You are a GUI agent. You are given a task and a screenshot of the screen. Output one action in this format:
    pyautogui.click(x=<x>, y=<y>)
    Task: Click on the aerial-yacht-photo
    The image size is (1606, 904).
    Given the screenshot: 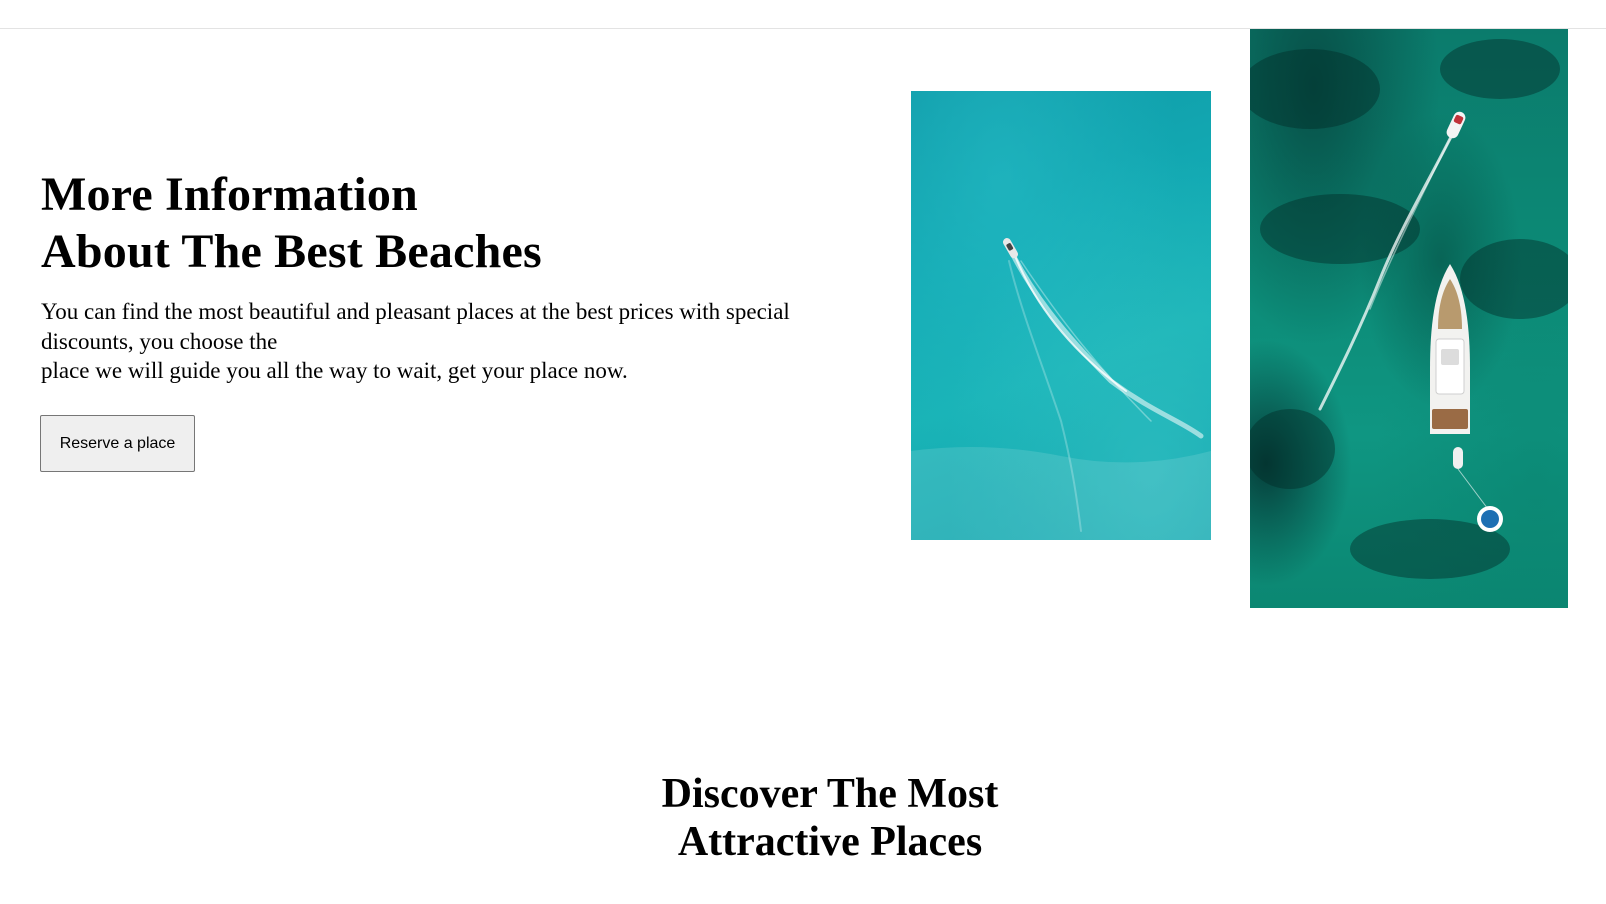 What is the action you would take?
    pyautogui.click(x=1409, y=318)
    